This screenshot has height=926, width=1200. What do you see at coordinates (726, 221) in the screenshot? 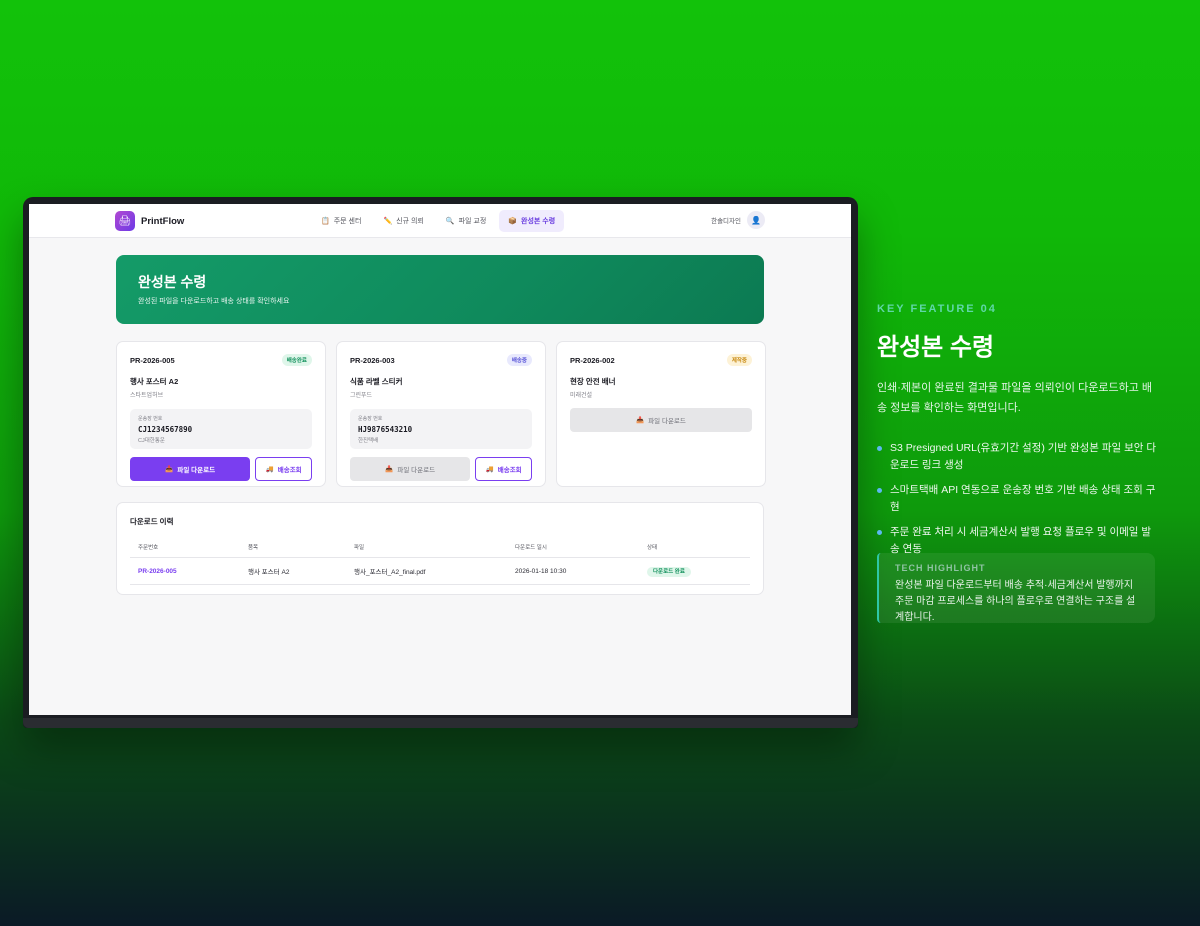
I see `user-name: 한솔디자인` at bounding box center [726, 221].